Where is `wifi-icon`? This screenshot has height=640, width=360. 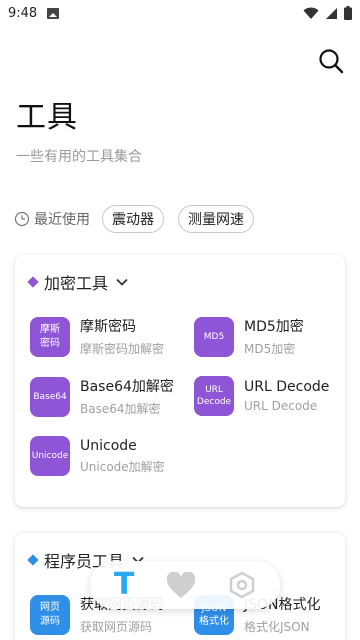 wifi-icon is located at coordinates (311, 13).